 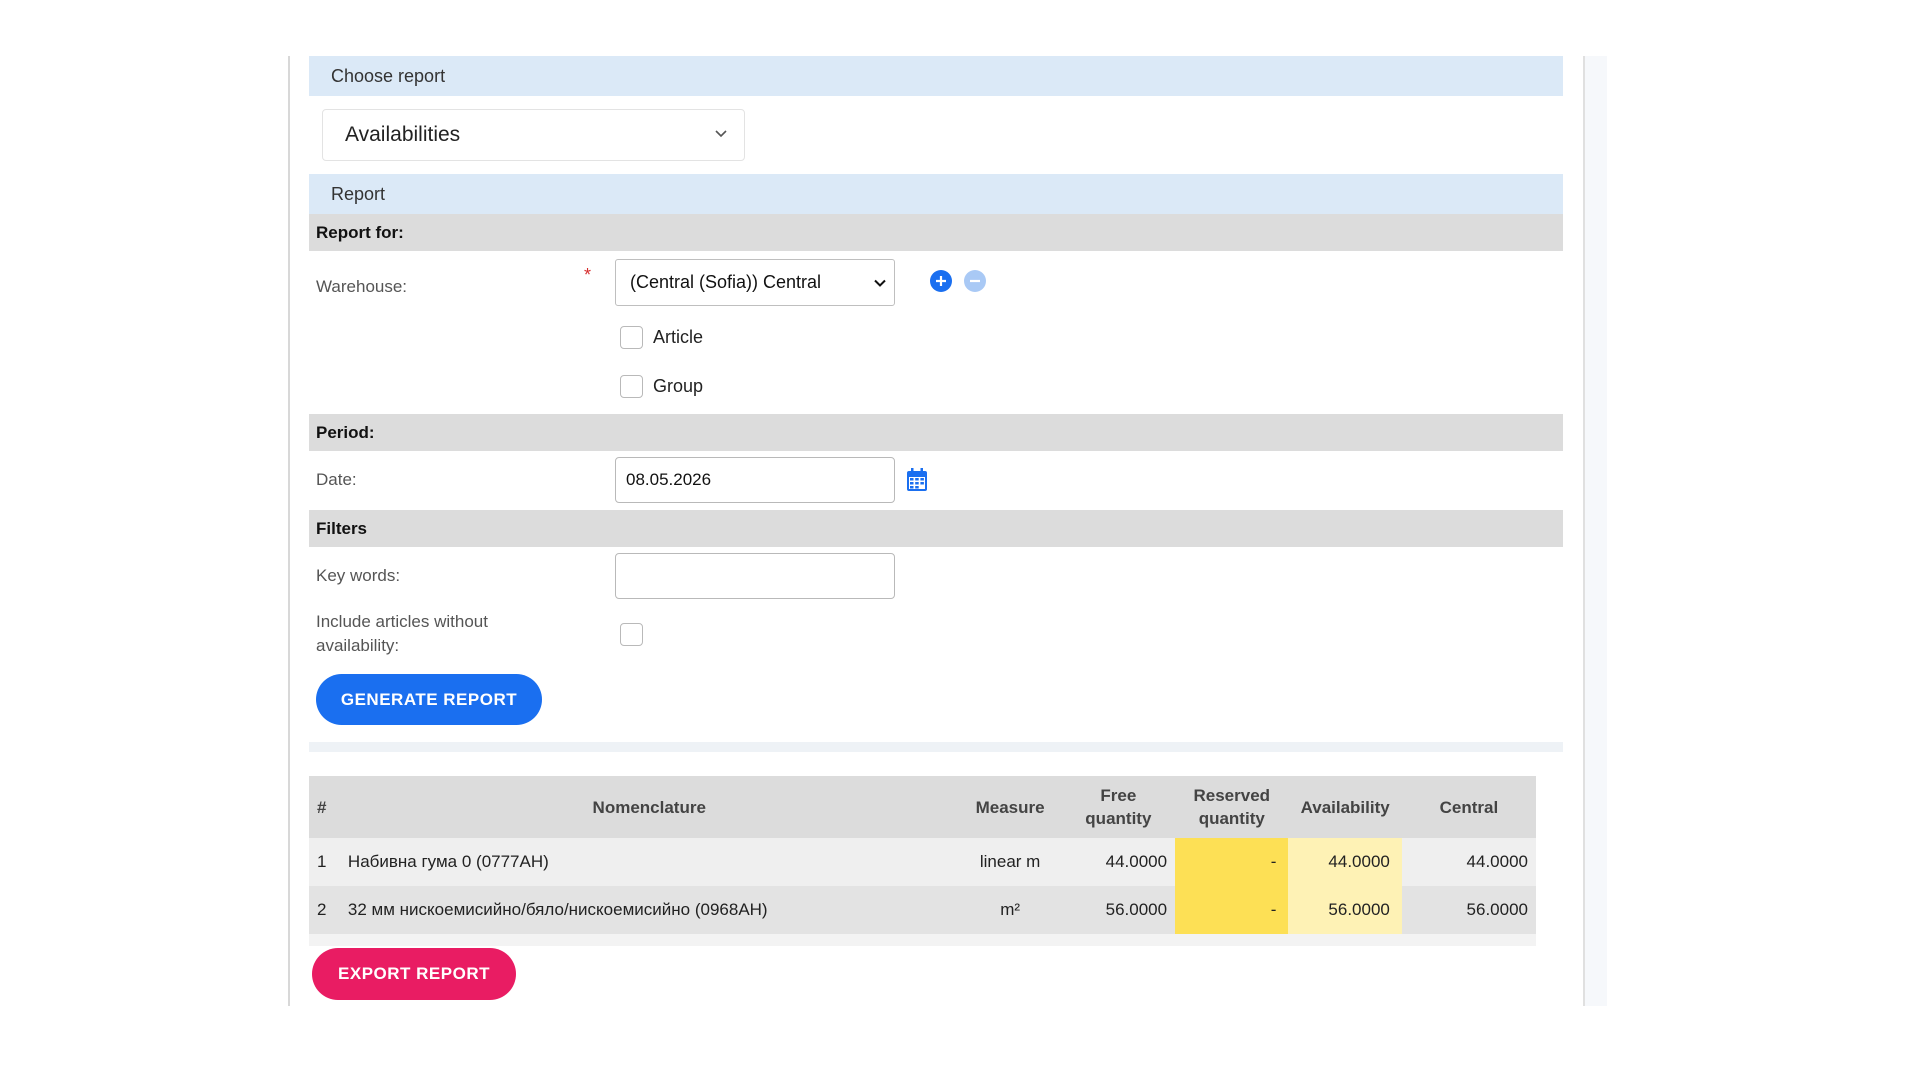 What do you see at coordinates (1010, 807) in the screenshot?
I see `col-measure-header: Measure` at bounding box center [1010, 807].